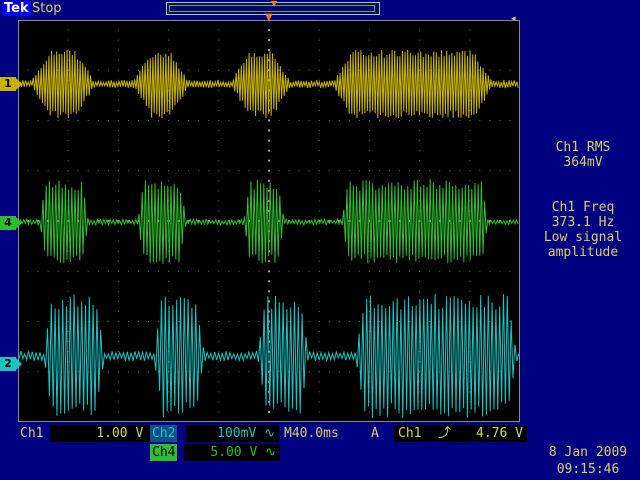 The image size is (640, 480). I want to click on ch2-ground-marker: 2, so click(11, 364).